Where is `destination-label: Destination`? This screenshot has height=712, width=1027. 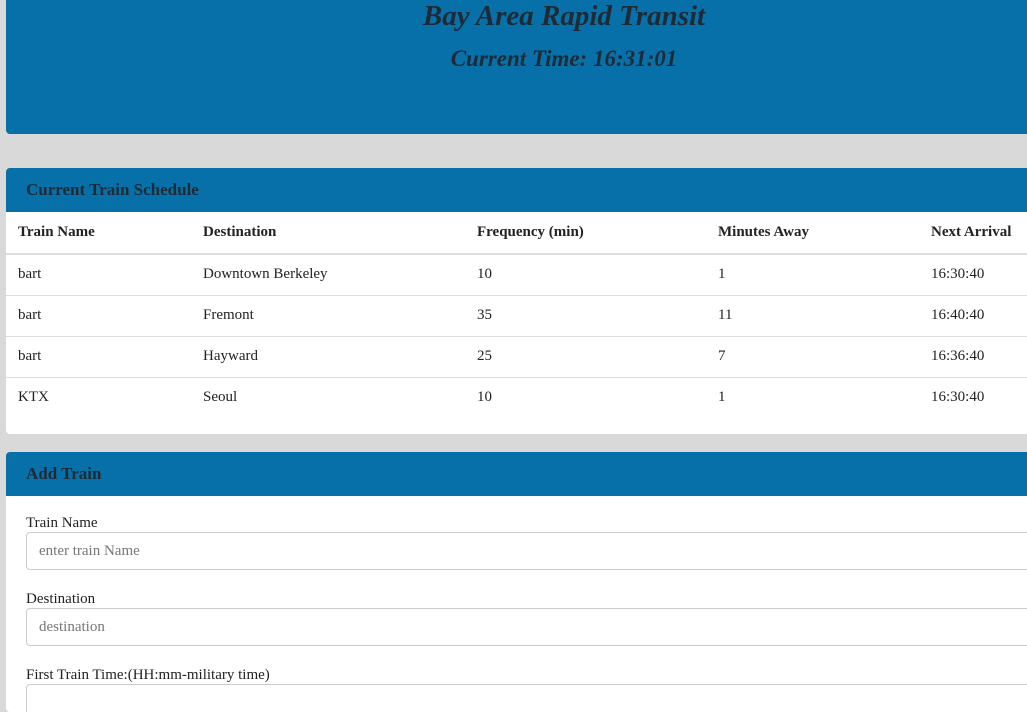
destination-label: Destination is located at coordinates (61, 599).